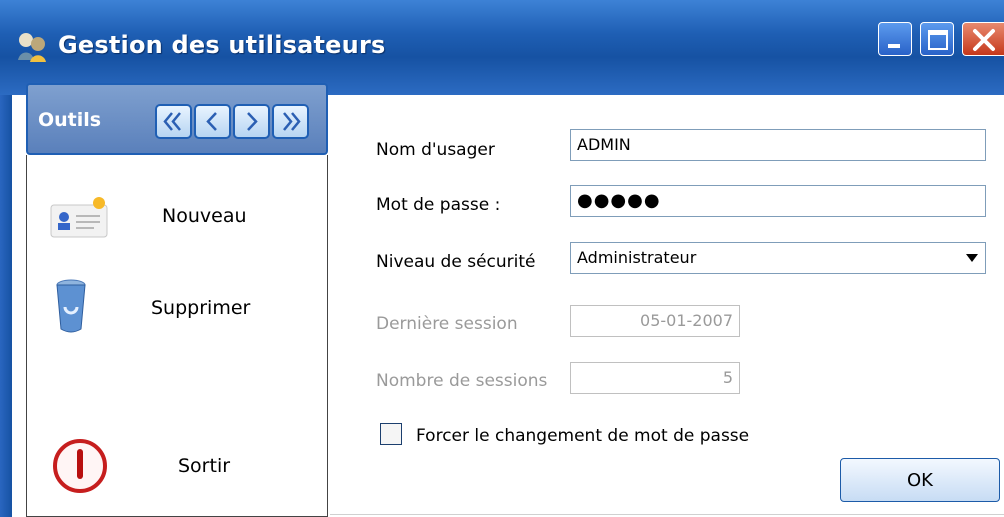  I want to click on sidebar-item-new-label: Nouveau, so click(204, 216).